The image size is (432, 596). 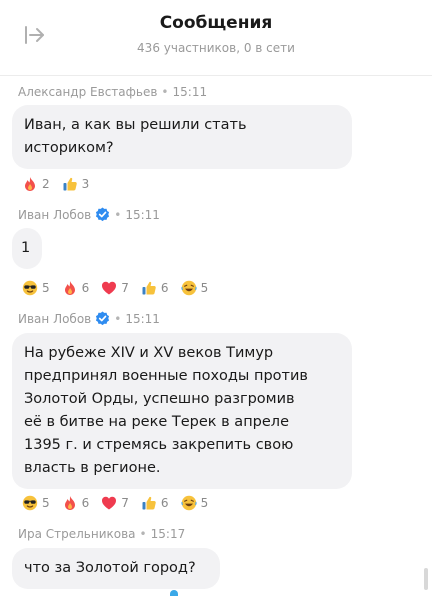 What do you see at coordinates (46, 184) in the screenshot?
I see `reaction-count: 2` at bounding box center [46, 184].